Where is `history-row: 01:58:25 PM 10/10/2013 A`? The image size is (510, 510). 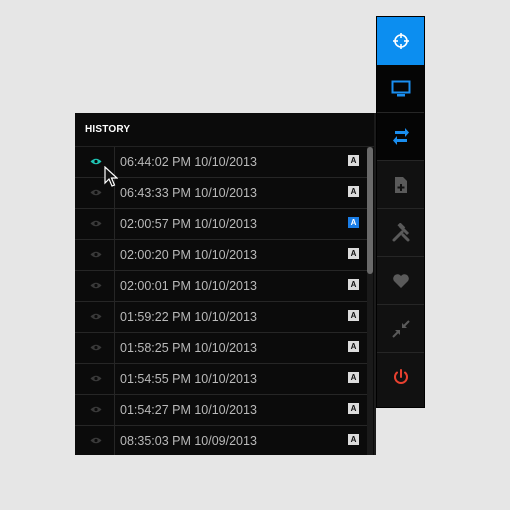
history-row: 01:58:25 PM 10/10/2013 A is located at coordinates (221, 348).